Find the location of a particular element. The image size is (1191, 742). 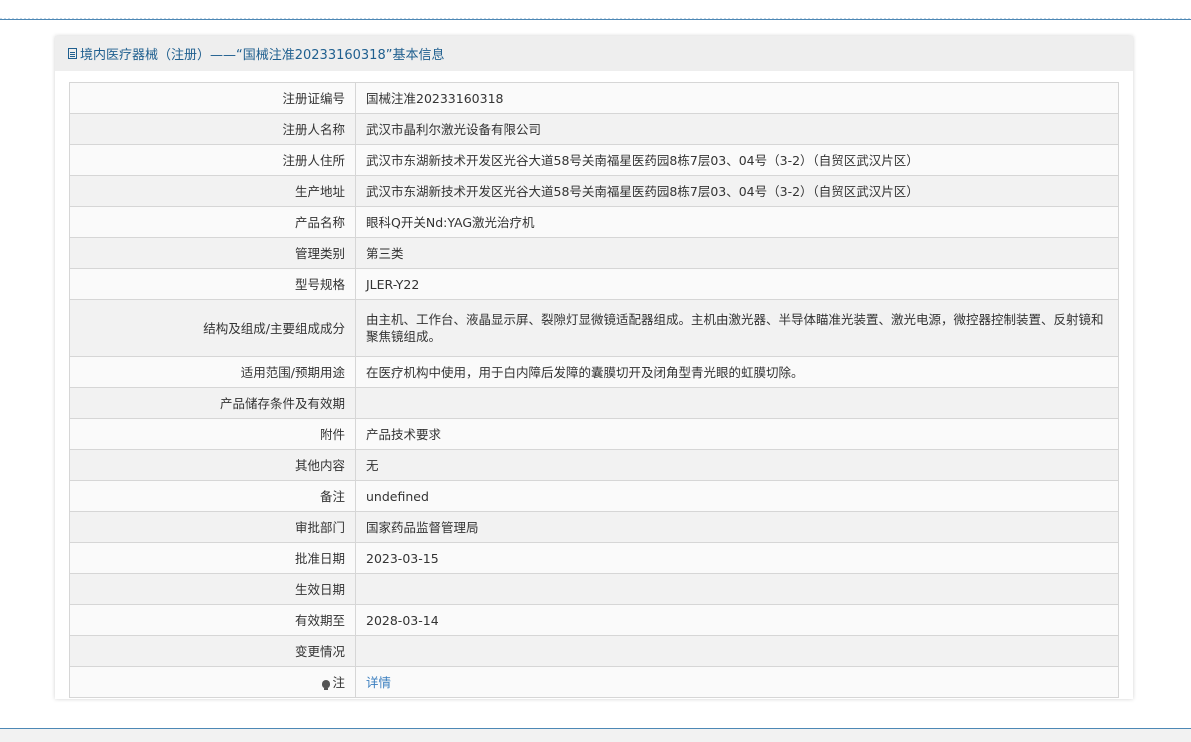

table-row: 注册证编号 国械注准20233160318 is located at coordinates (594, 98).